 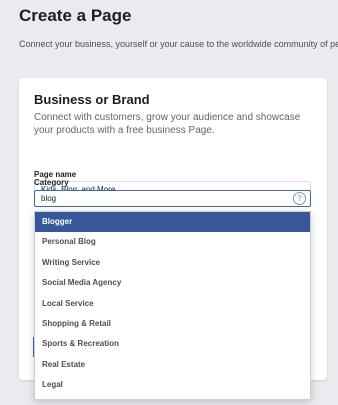 What do you see at coordinates (75, 15) in the screenshot?
I see `page-title: Create a Page` at bounding box center [75, 15].